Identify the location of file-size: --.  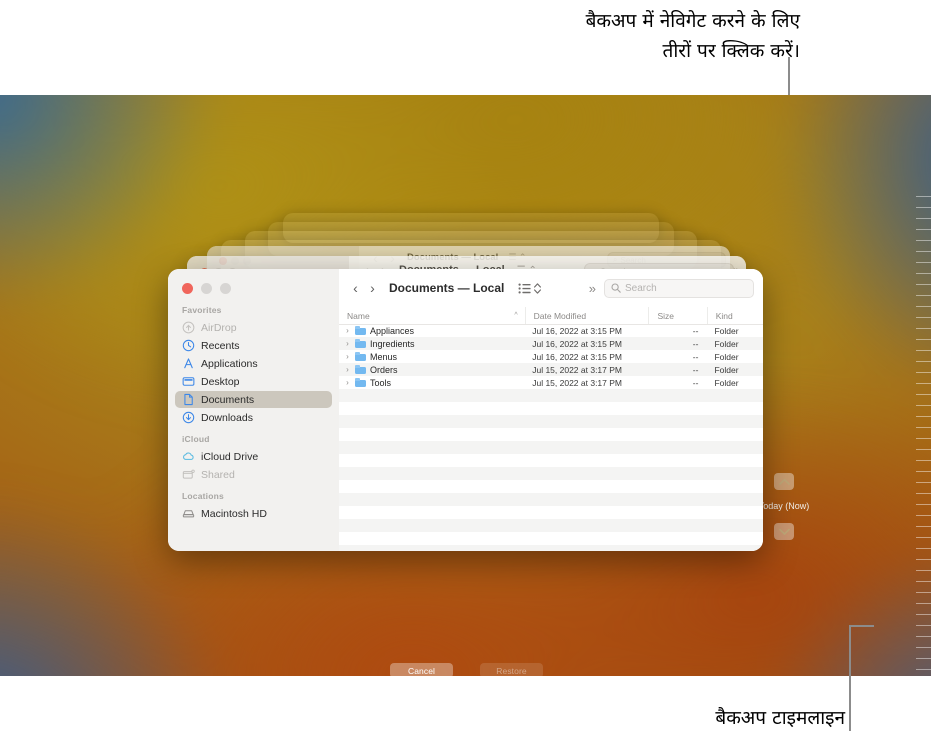
(695, 356).